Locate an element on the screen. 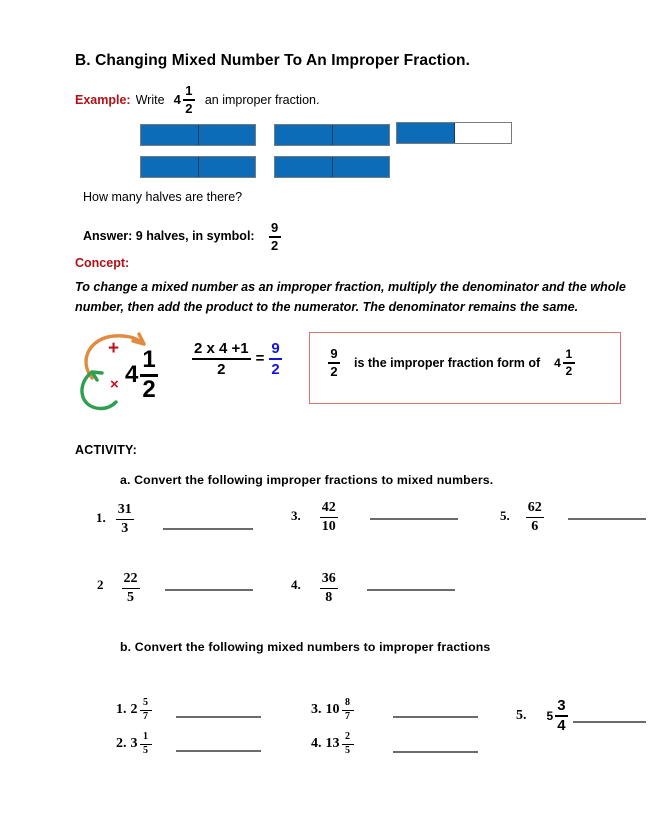  answer-denominator: 2 is located at coordinates (274, 245).